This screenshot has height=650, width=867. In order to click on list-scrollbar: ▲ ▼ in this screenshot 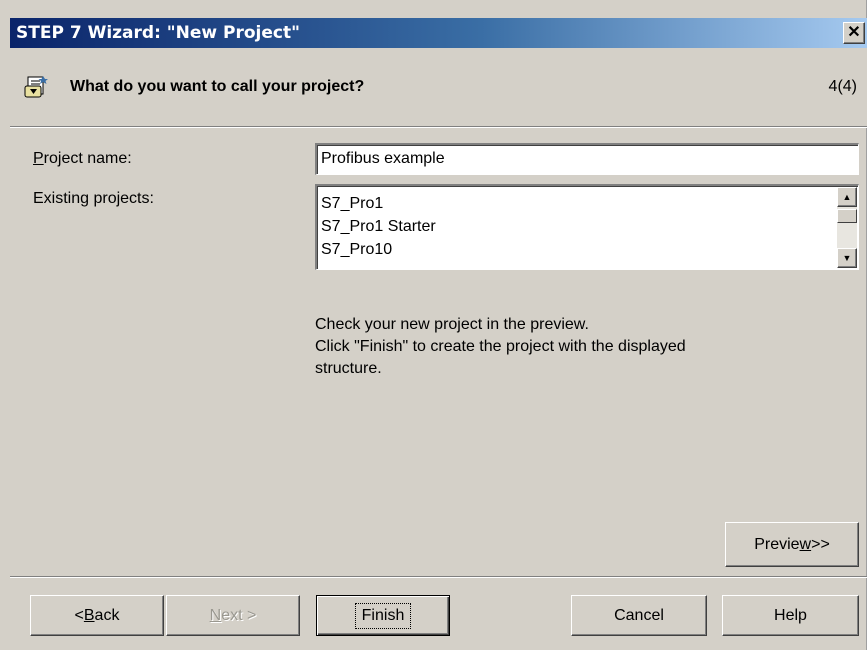, I will do `click(847, 227)`.